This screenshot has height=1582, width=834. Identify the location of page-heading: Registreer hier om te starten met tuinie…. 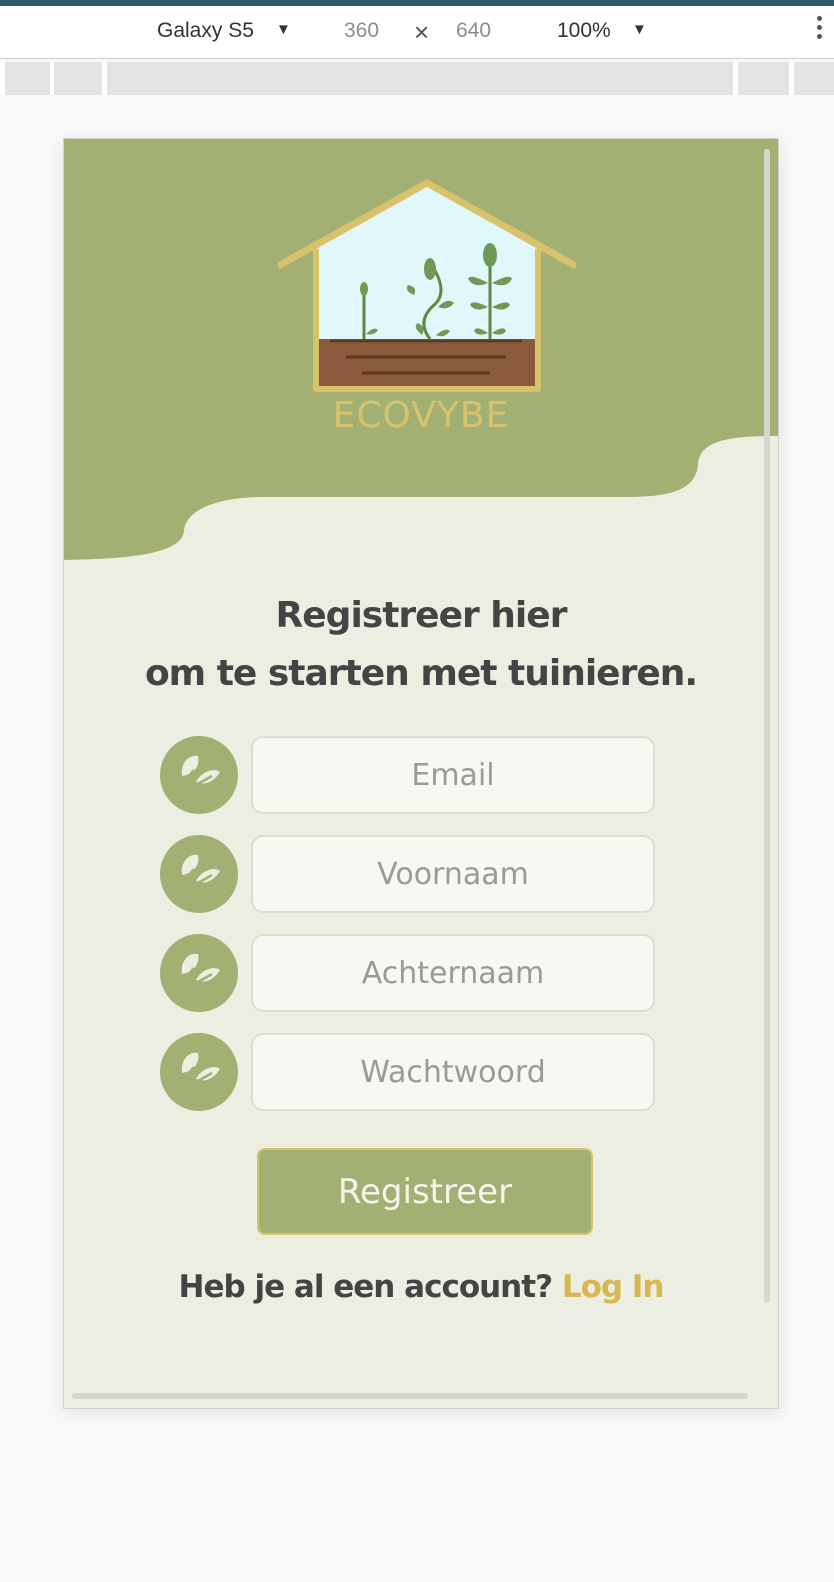
(421, 645).